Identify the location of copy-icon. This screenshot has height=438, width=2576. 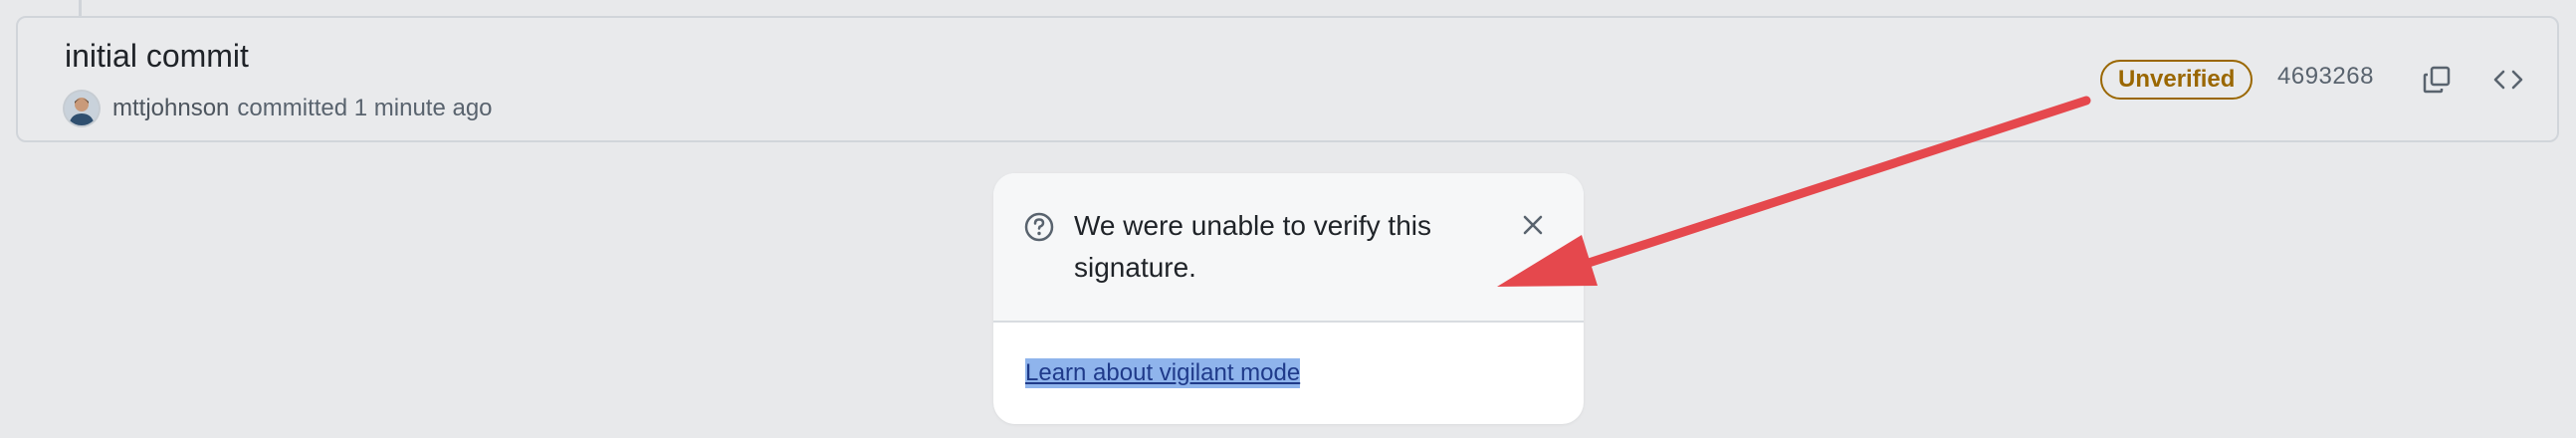
(2437, 80).